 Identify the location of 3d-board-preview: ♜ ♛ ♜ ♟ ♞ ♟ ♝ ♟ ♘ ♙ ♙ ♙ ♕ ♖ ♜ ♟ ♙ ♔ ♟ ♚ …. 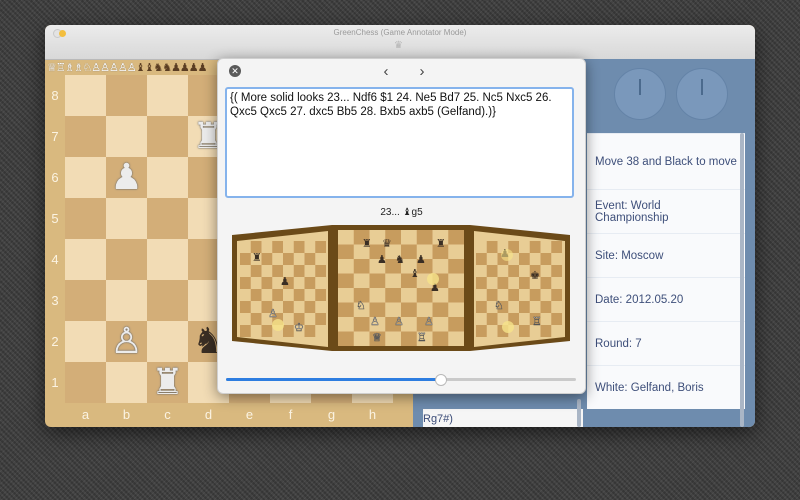
(401, 288).